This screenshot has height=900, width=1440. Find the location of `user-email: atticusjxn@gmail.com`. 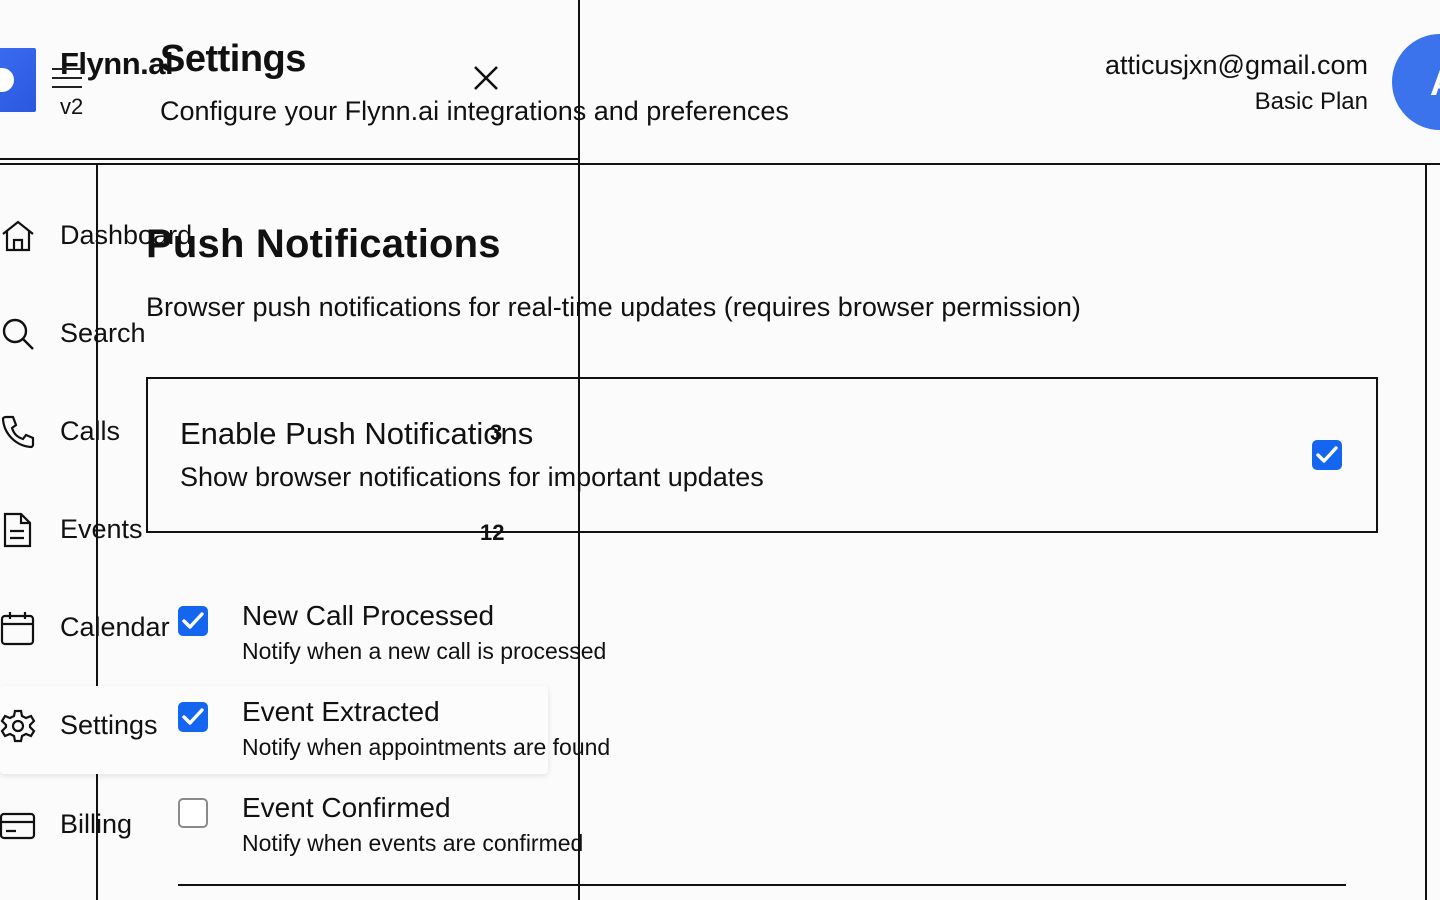

user-email: atticusjxn@gmail.com is located at coordinates (1236, 65).